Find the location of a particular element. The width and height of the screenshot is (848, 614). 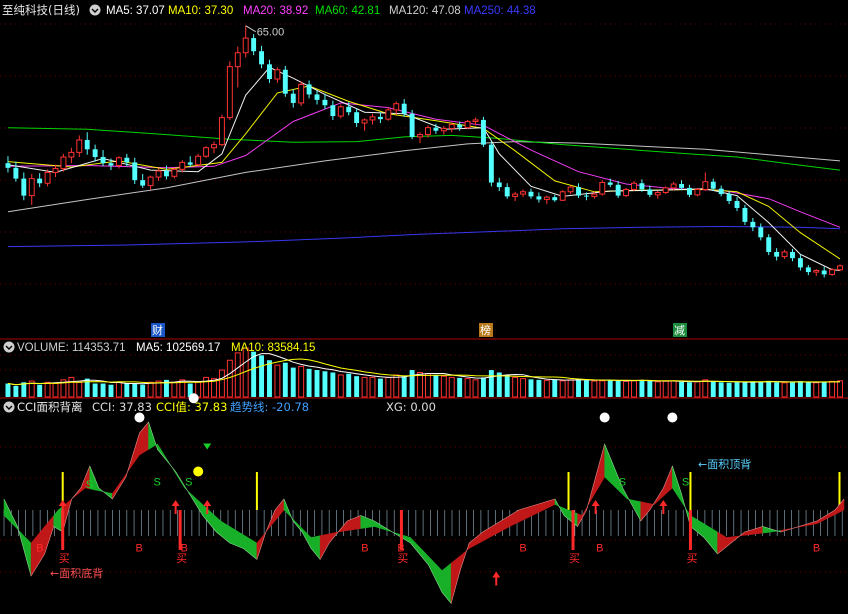

price-panel-title: 至纯科技(日线) is located at coordinates (41, 10).